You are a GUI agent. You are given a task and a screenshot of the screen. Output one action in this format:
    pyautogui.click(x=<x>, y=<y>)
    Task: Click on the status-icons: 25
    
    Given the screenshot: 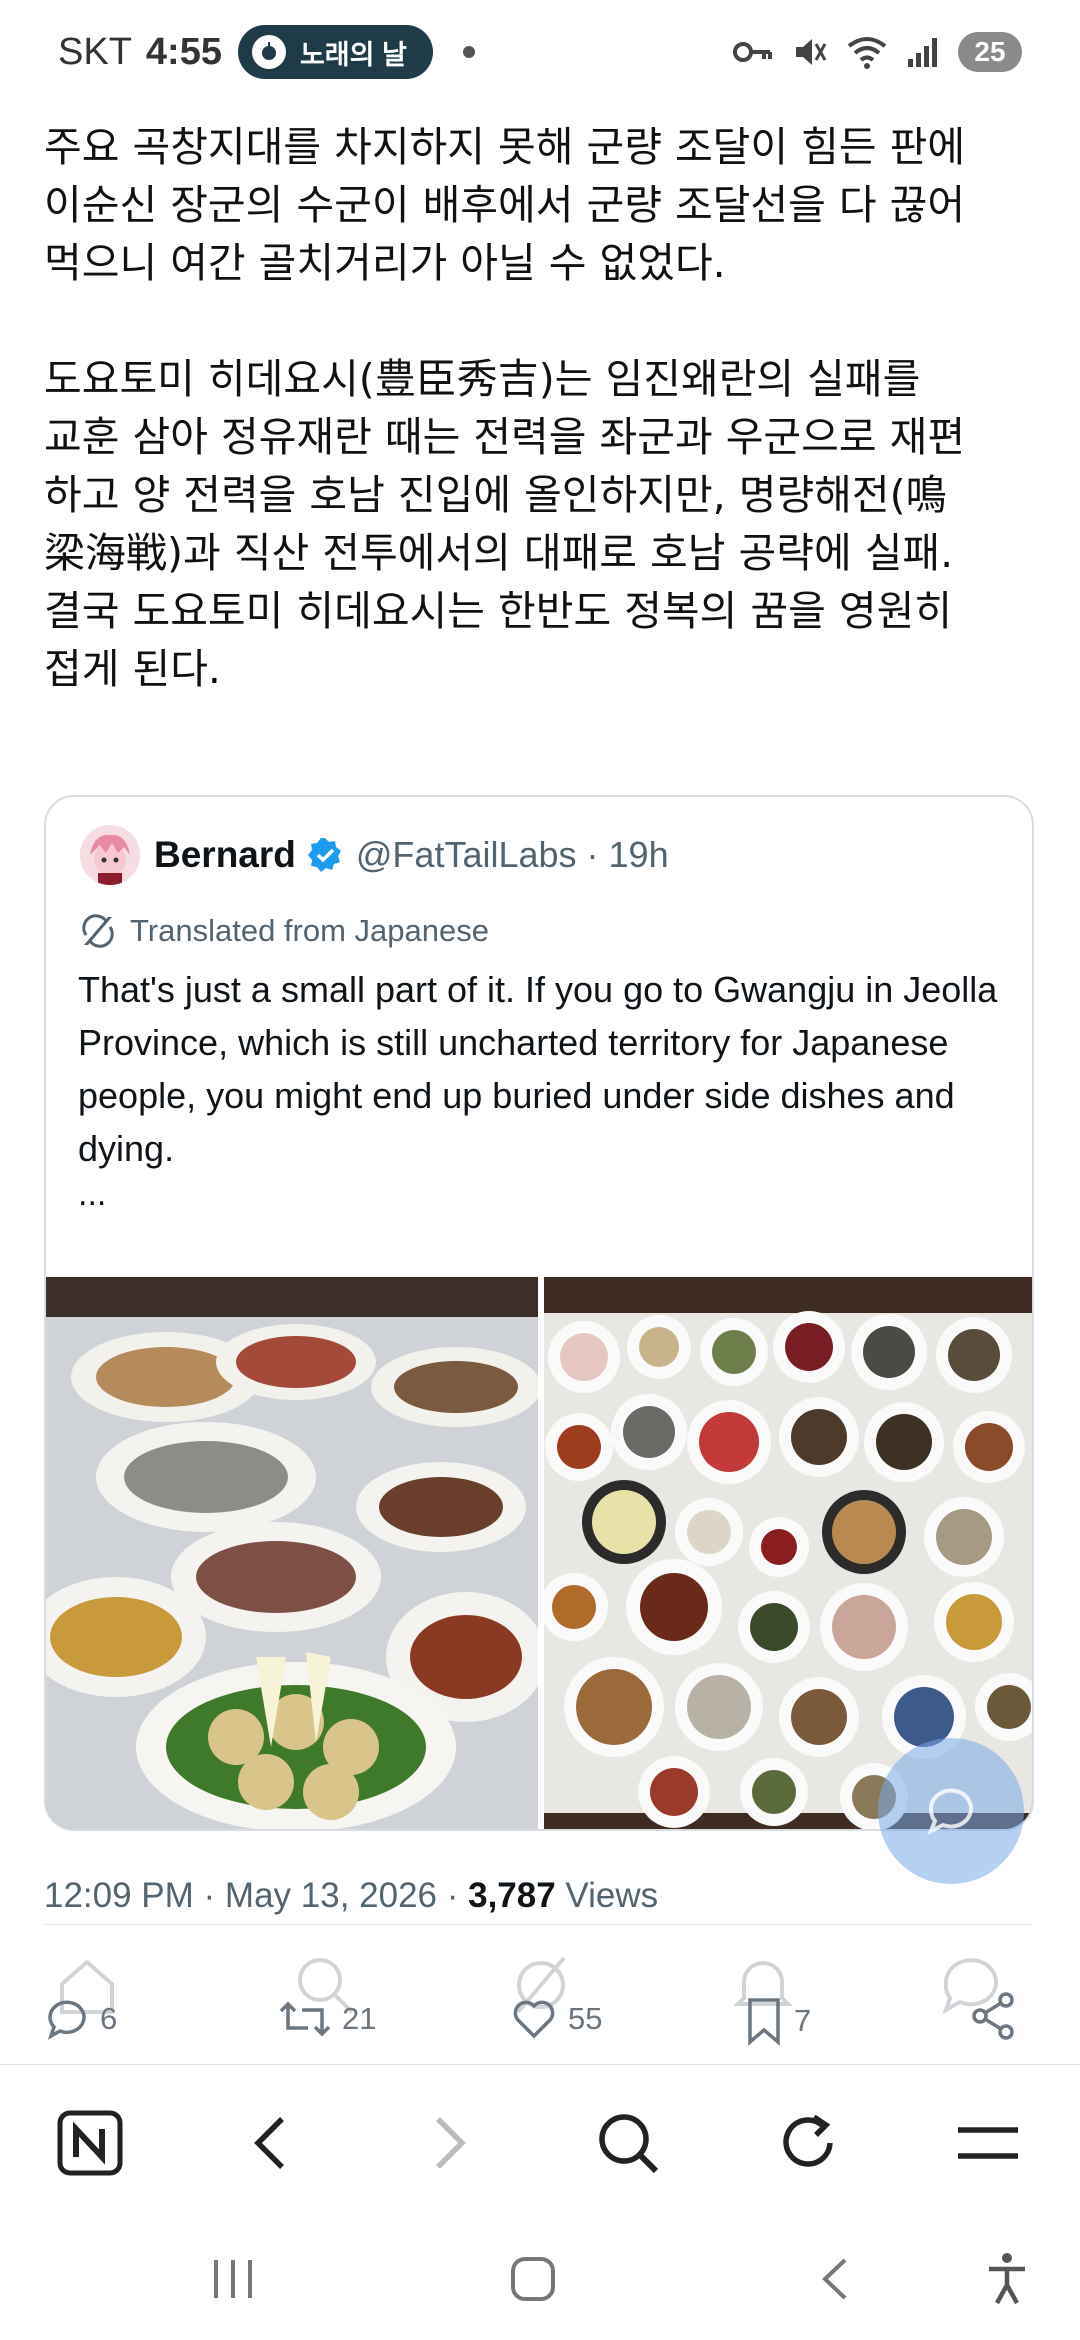 What is the action you would take?
    pyautogui.click(x=877, y=52)
    